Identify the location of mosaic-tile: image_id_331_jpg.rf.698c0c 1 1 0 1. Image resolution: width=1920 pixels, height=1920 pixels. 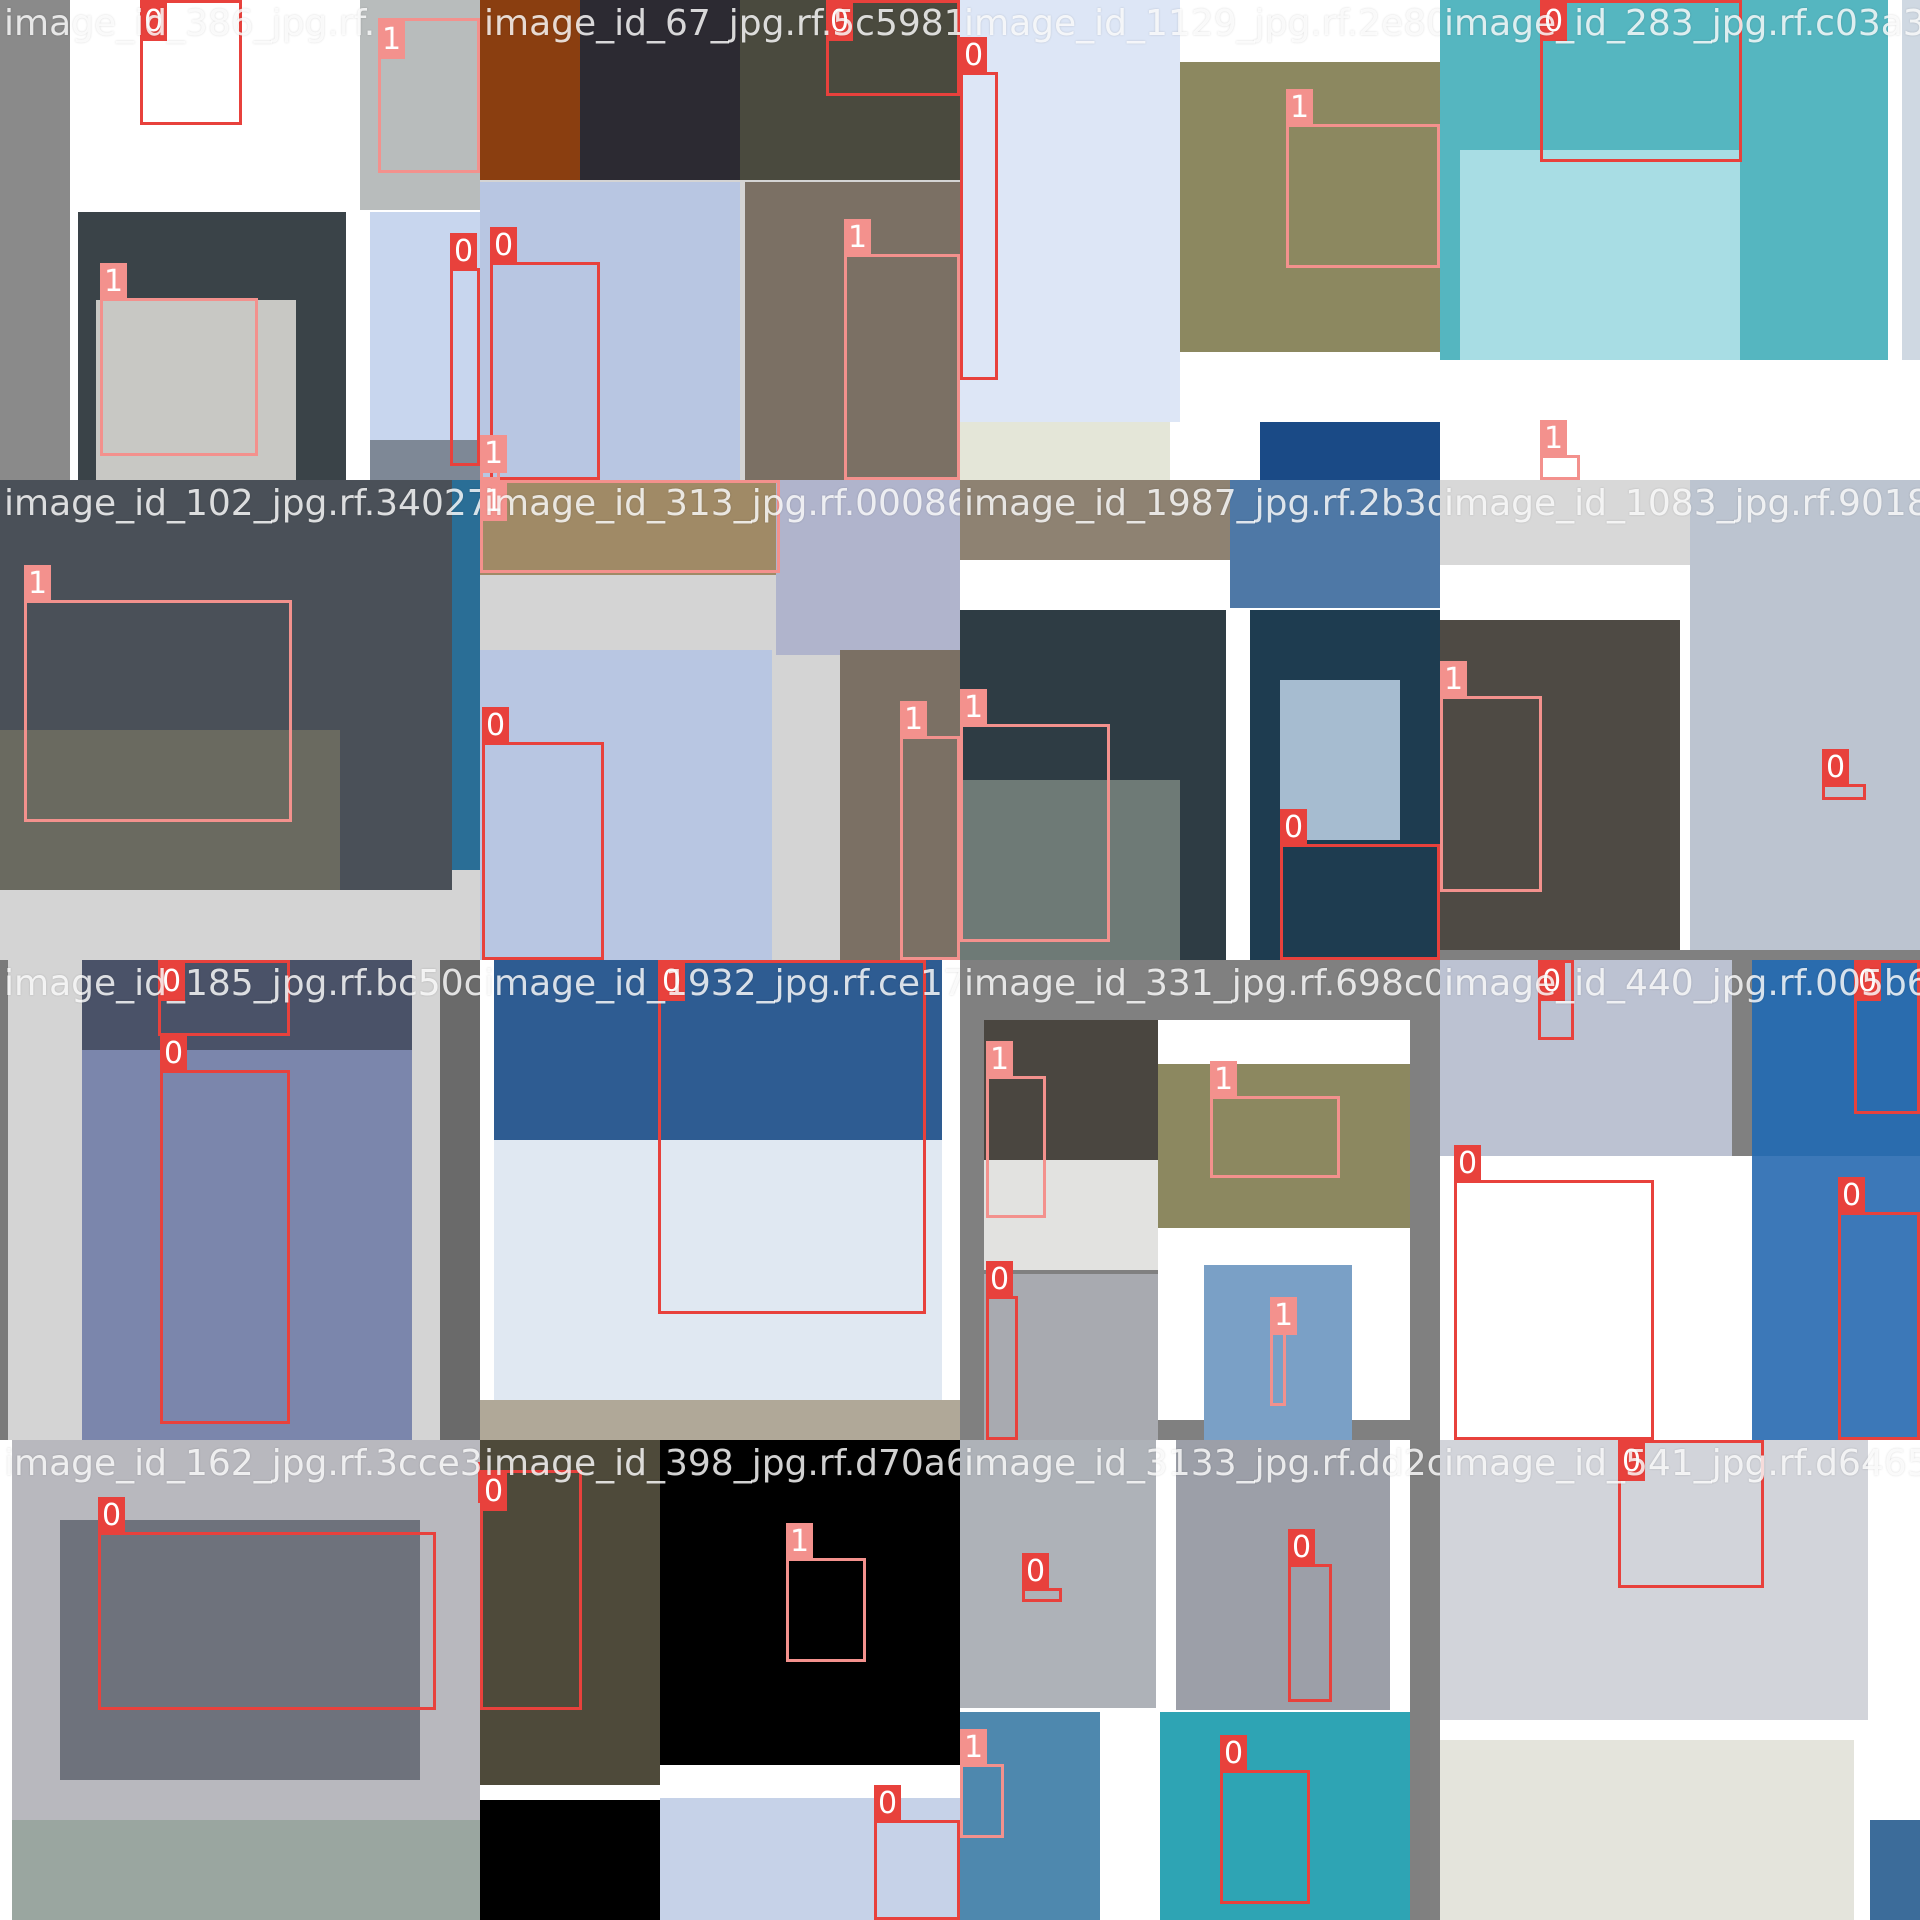
(1200, 1200).